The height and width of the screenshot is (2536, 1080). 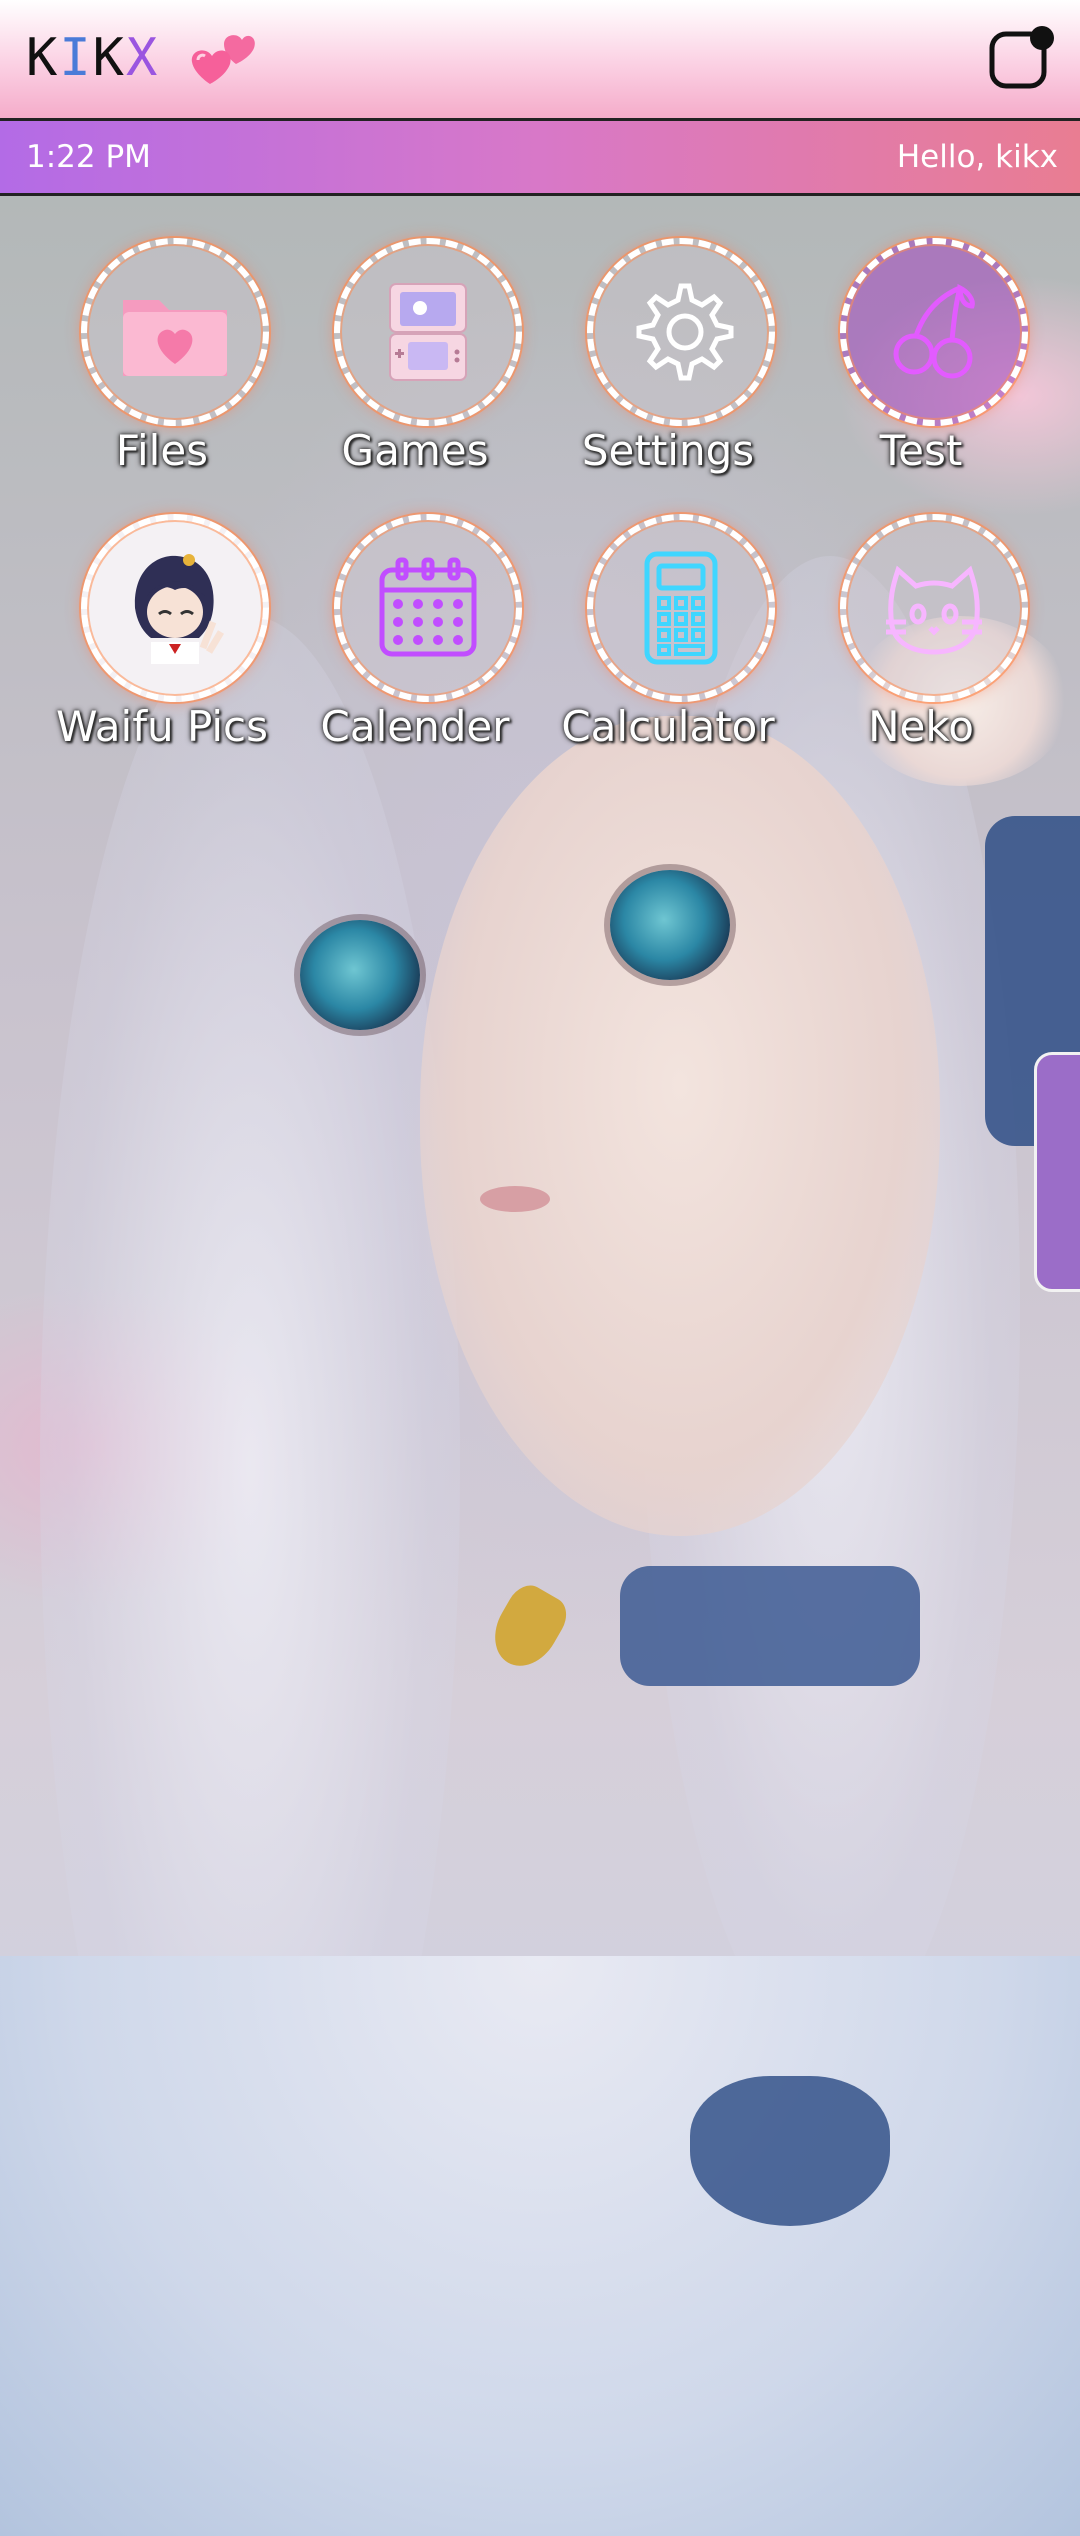 I want to click on neon-cherry-icon, so click(x=934, y=331).